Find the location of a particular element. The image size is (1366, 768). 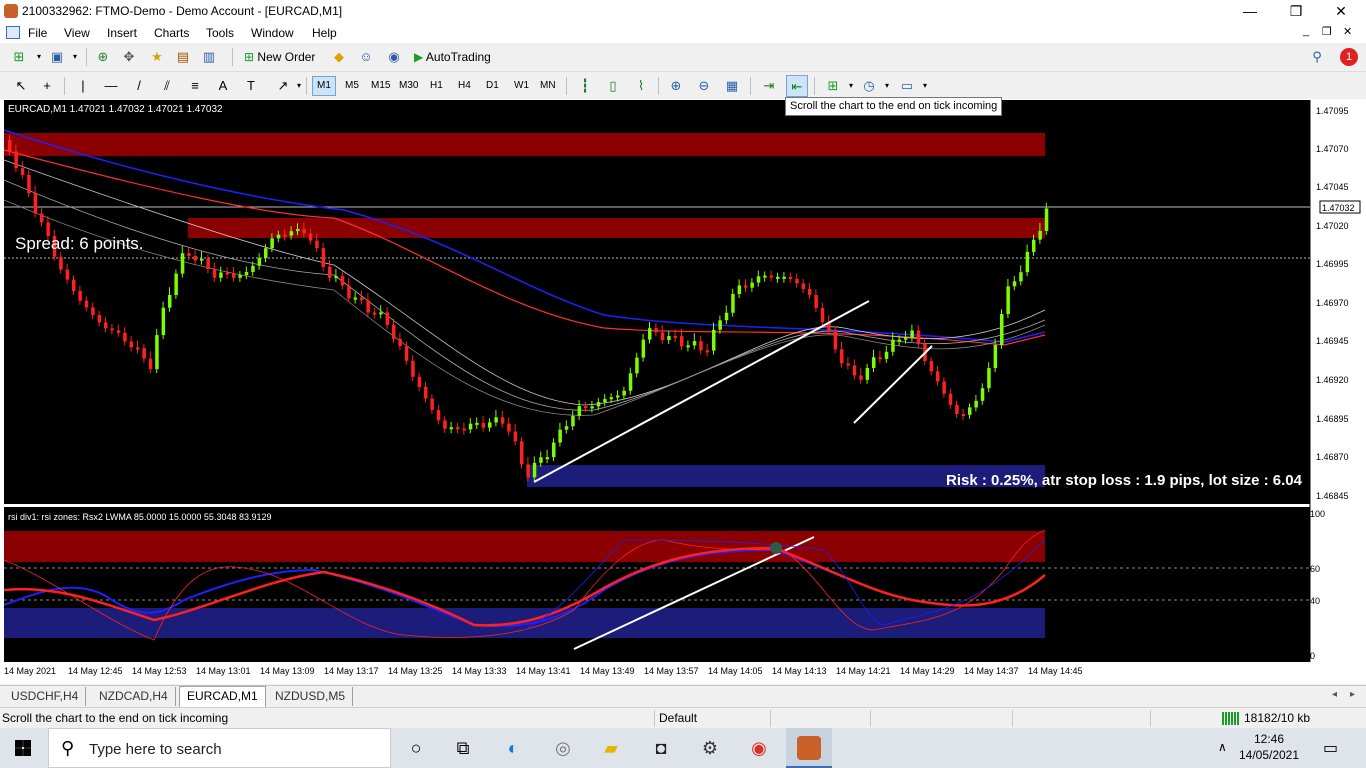

timeframe-mn: MN is located at coordinates (548, 86).